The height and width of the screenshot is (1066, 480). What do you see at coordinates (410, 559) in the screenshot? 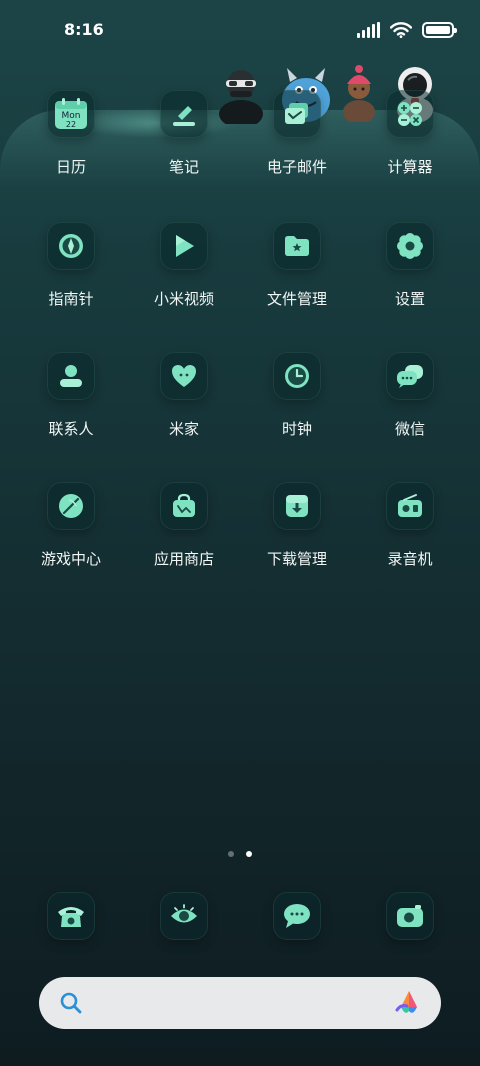
I see `app-label: 录音机` at bounding box center [410, 559].